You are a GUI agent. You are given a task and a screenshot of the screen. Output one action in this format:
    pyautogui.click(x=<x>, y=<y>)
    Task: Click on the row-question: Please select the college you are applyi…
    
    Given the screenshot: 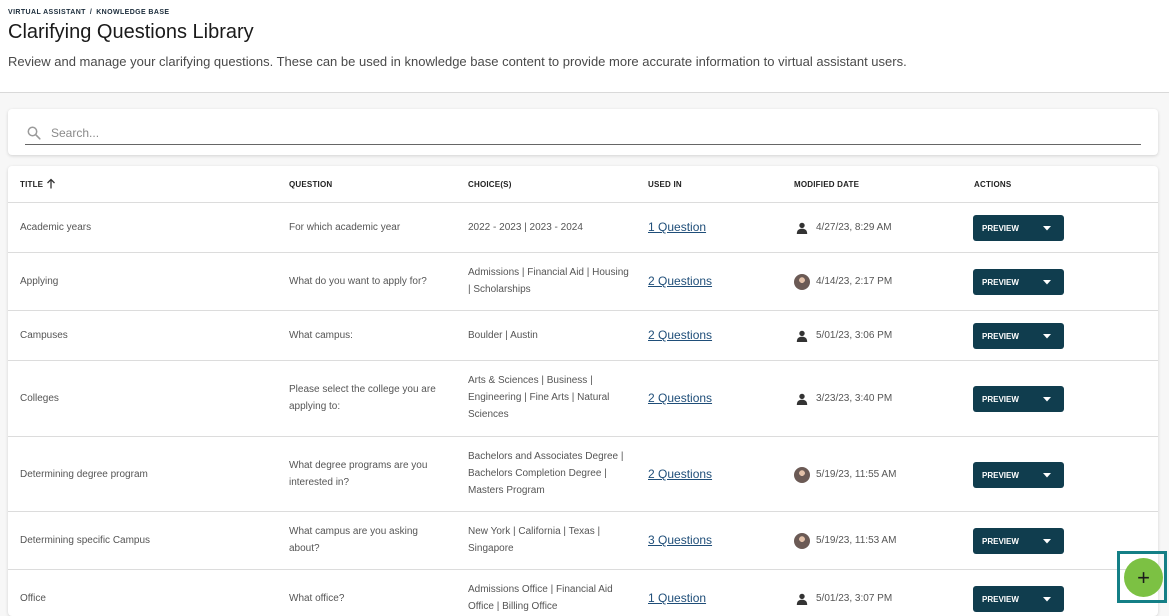 What is the action you would take?
    pyautogui.click(x=362, y=398)
    